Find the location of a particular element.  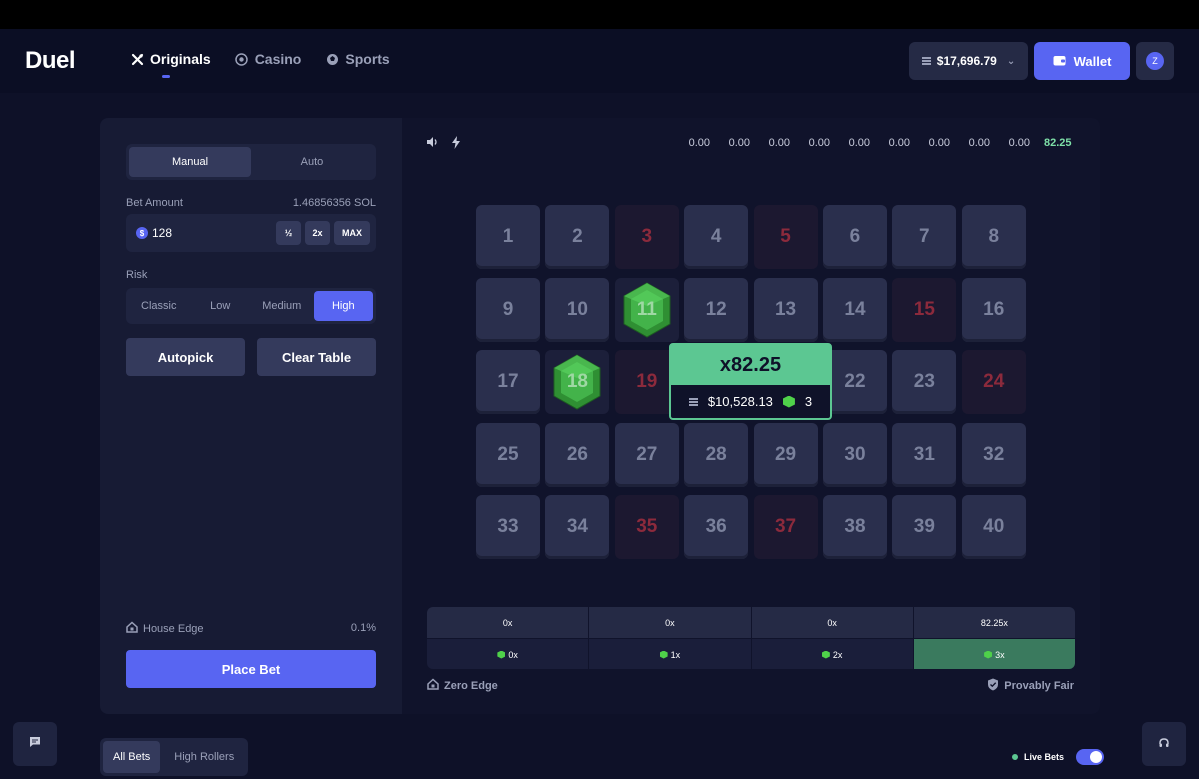

tab-all-bets: All Bets is located at coordinates (132, 757).